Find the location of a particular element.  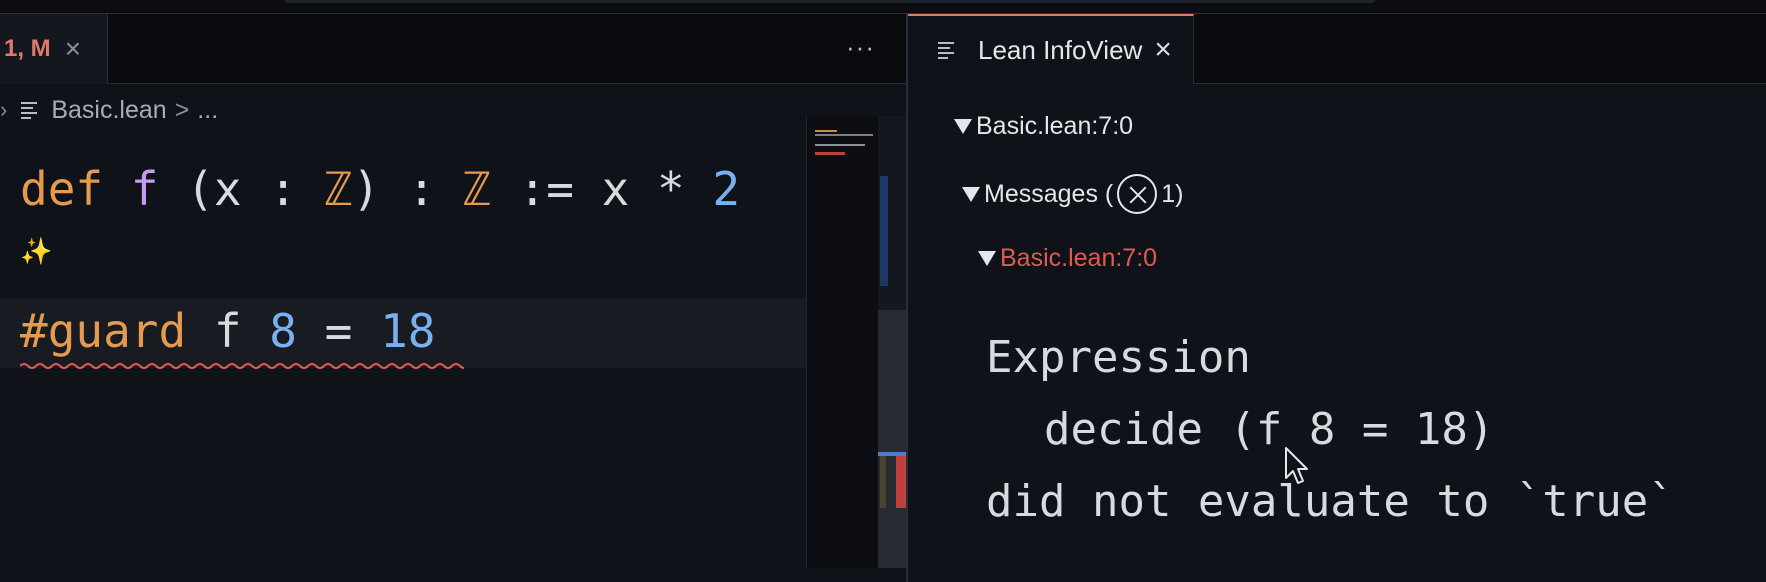

location-label: Basic.lean:7:0 is located at coordinates (1055, 126).